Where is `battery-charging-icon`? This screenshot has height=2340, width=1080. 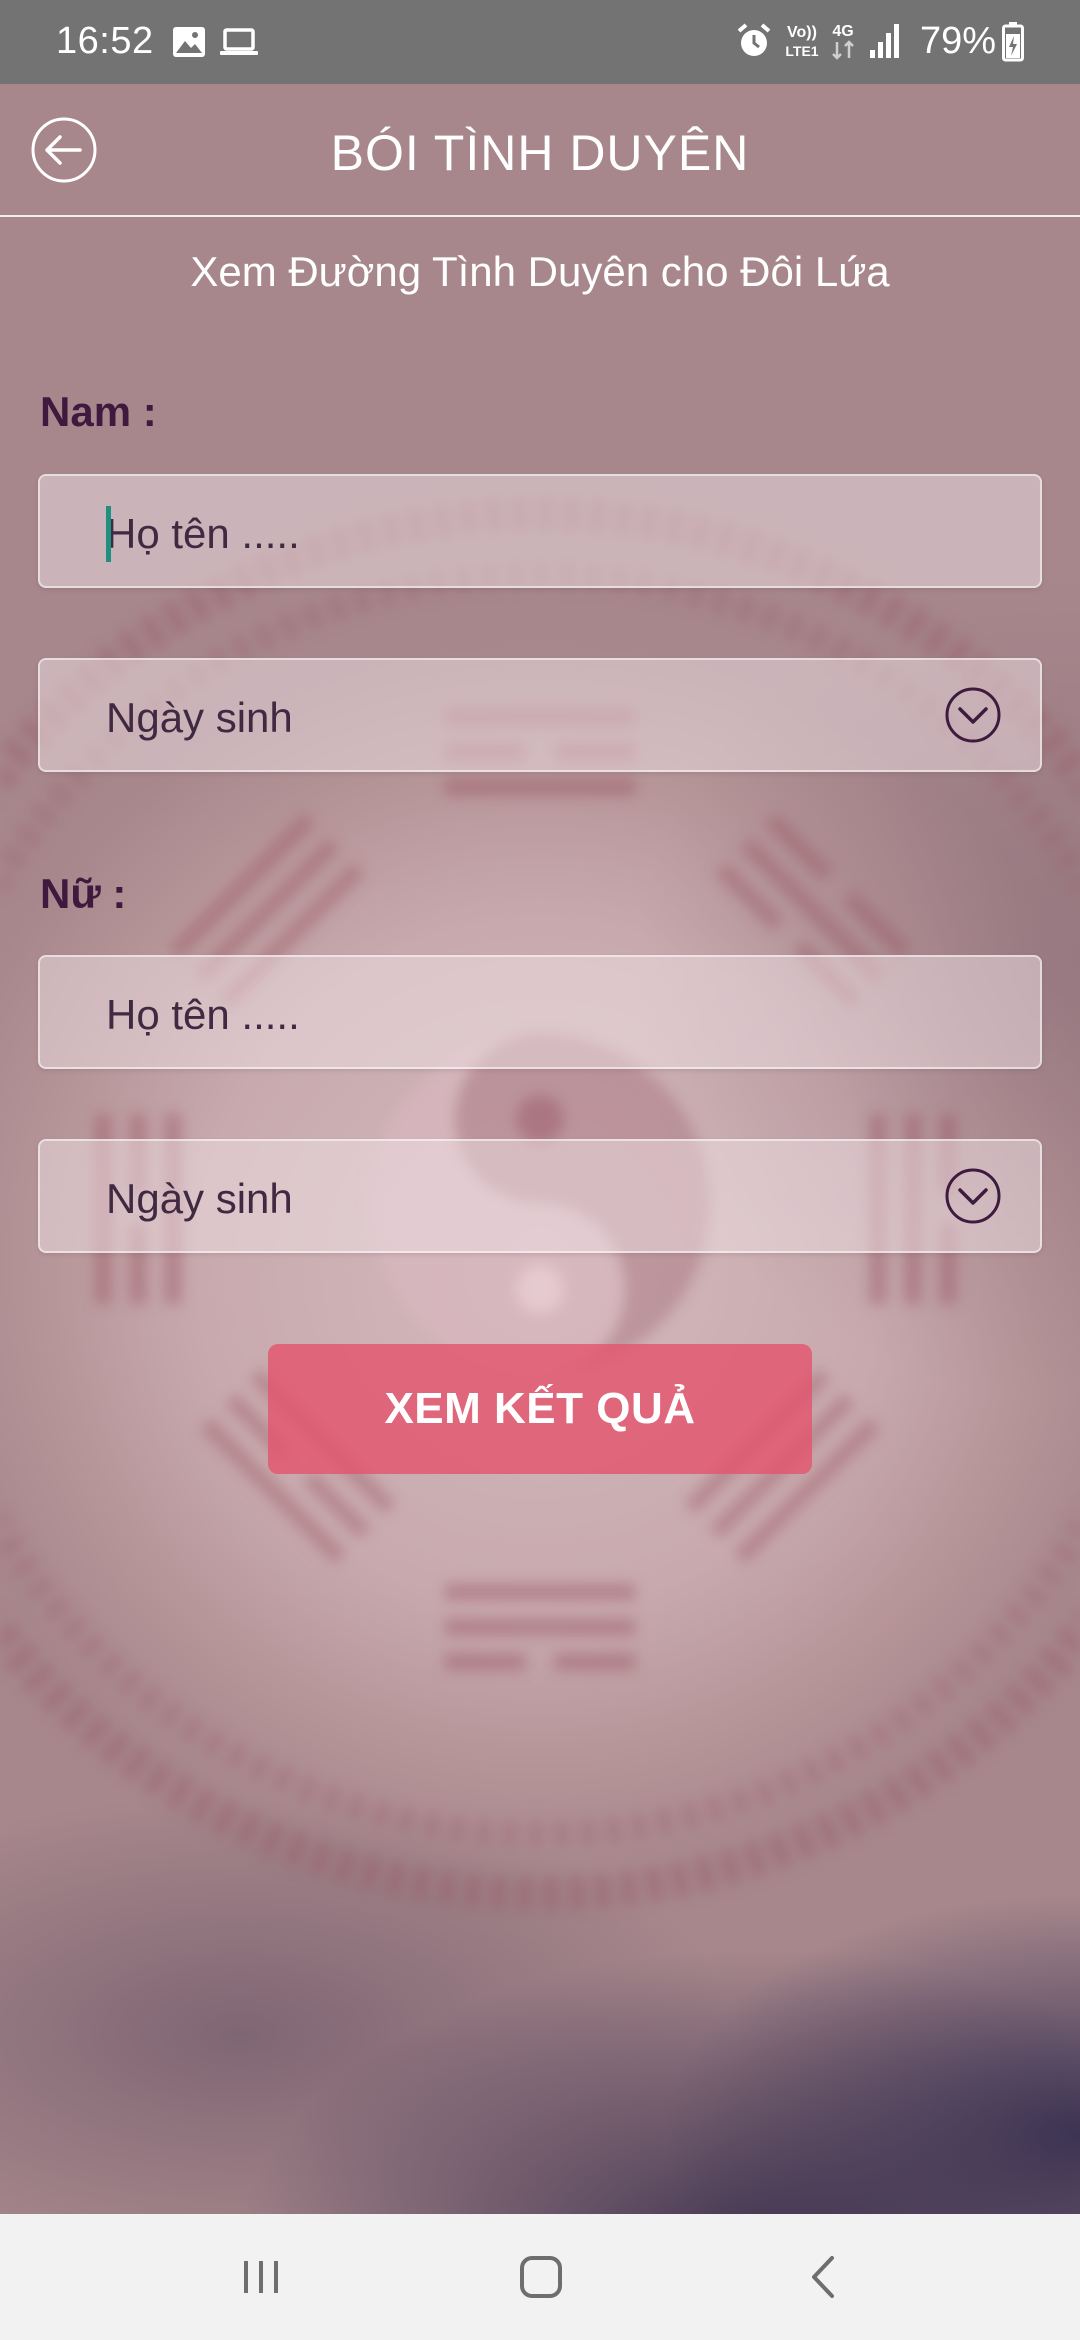 battery-charging-icon is located at coordinates (1013, 42).